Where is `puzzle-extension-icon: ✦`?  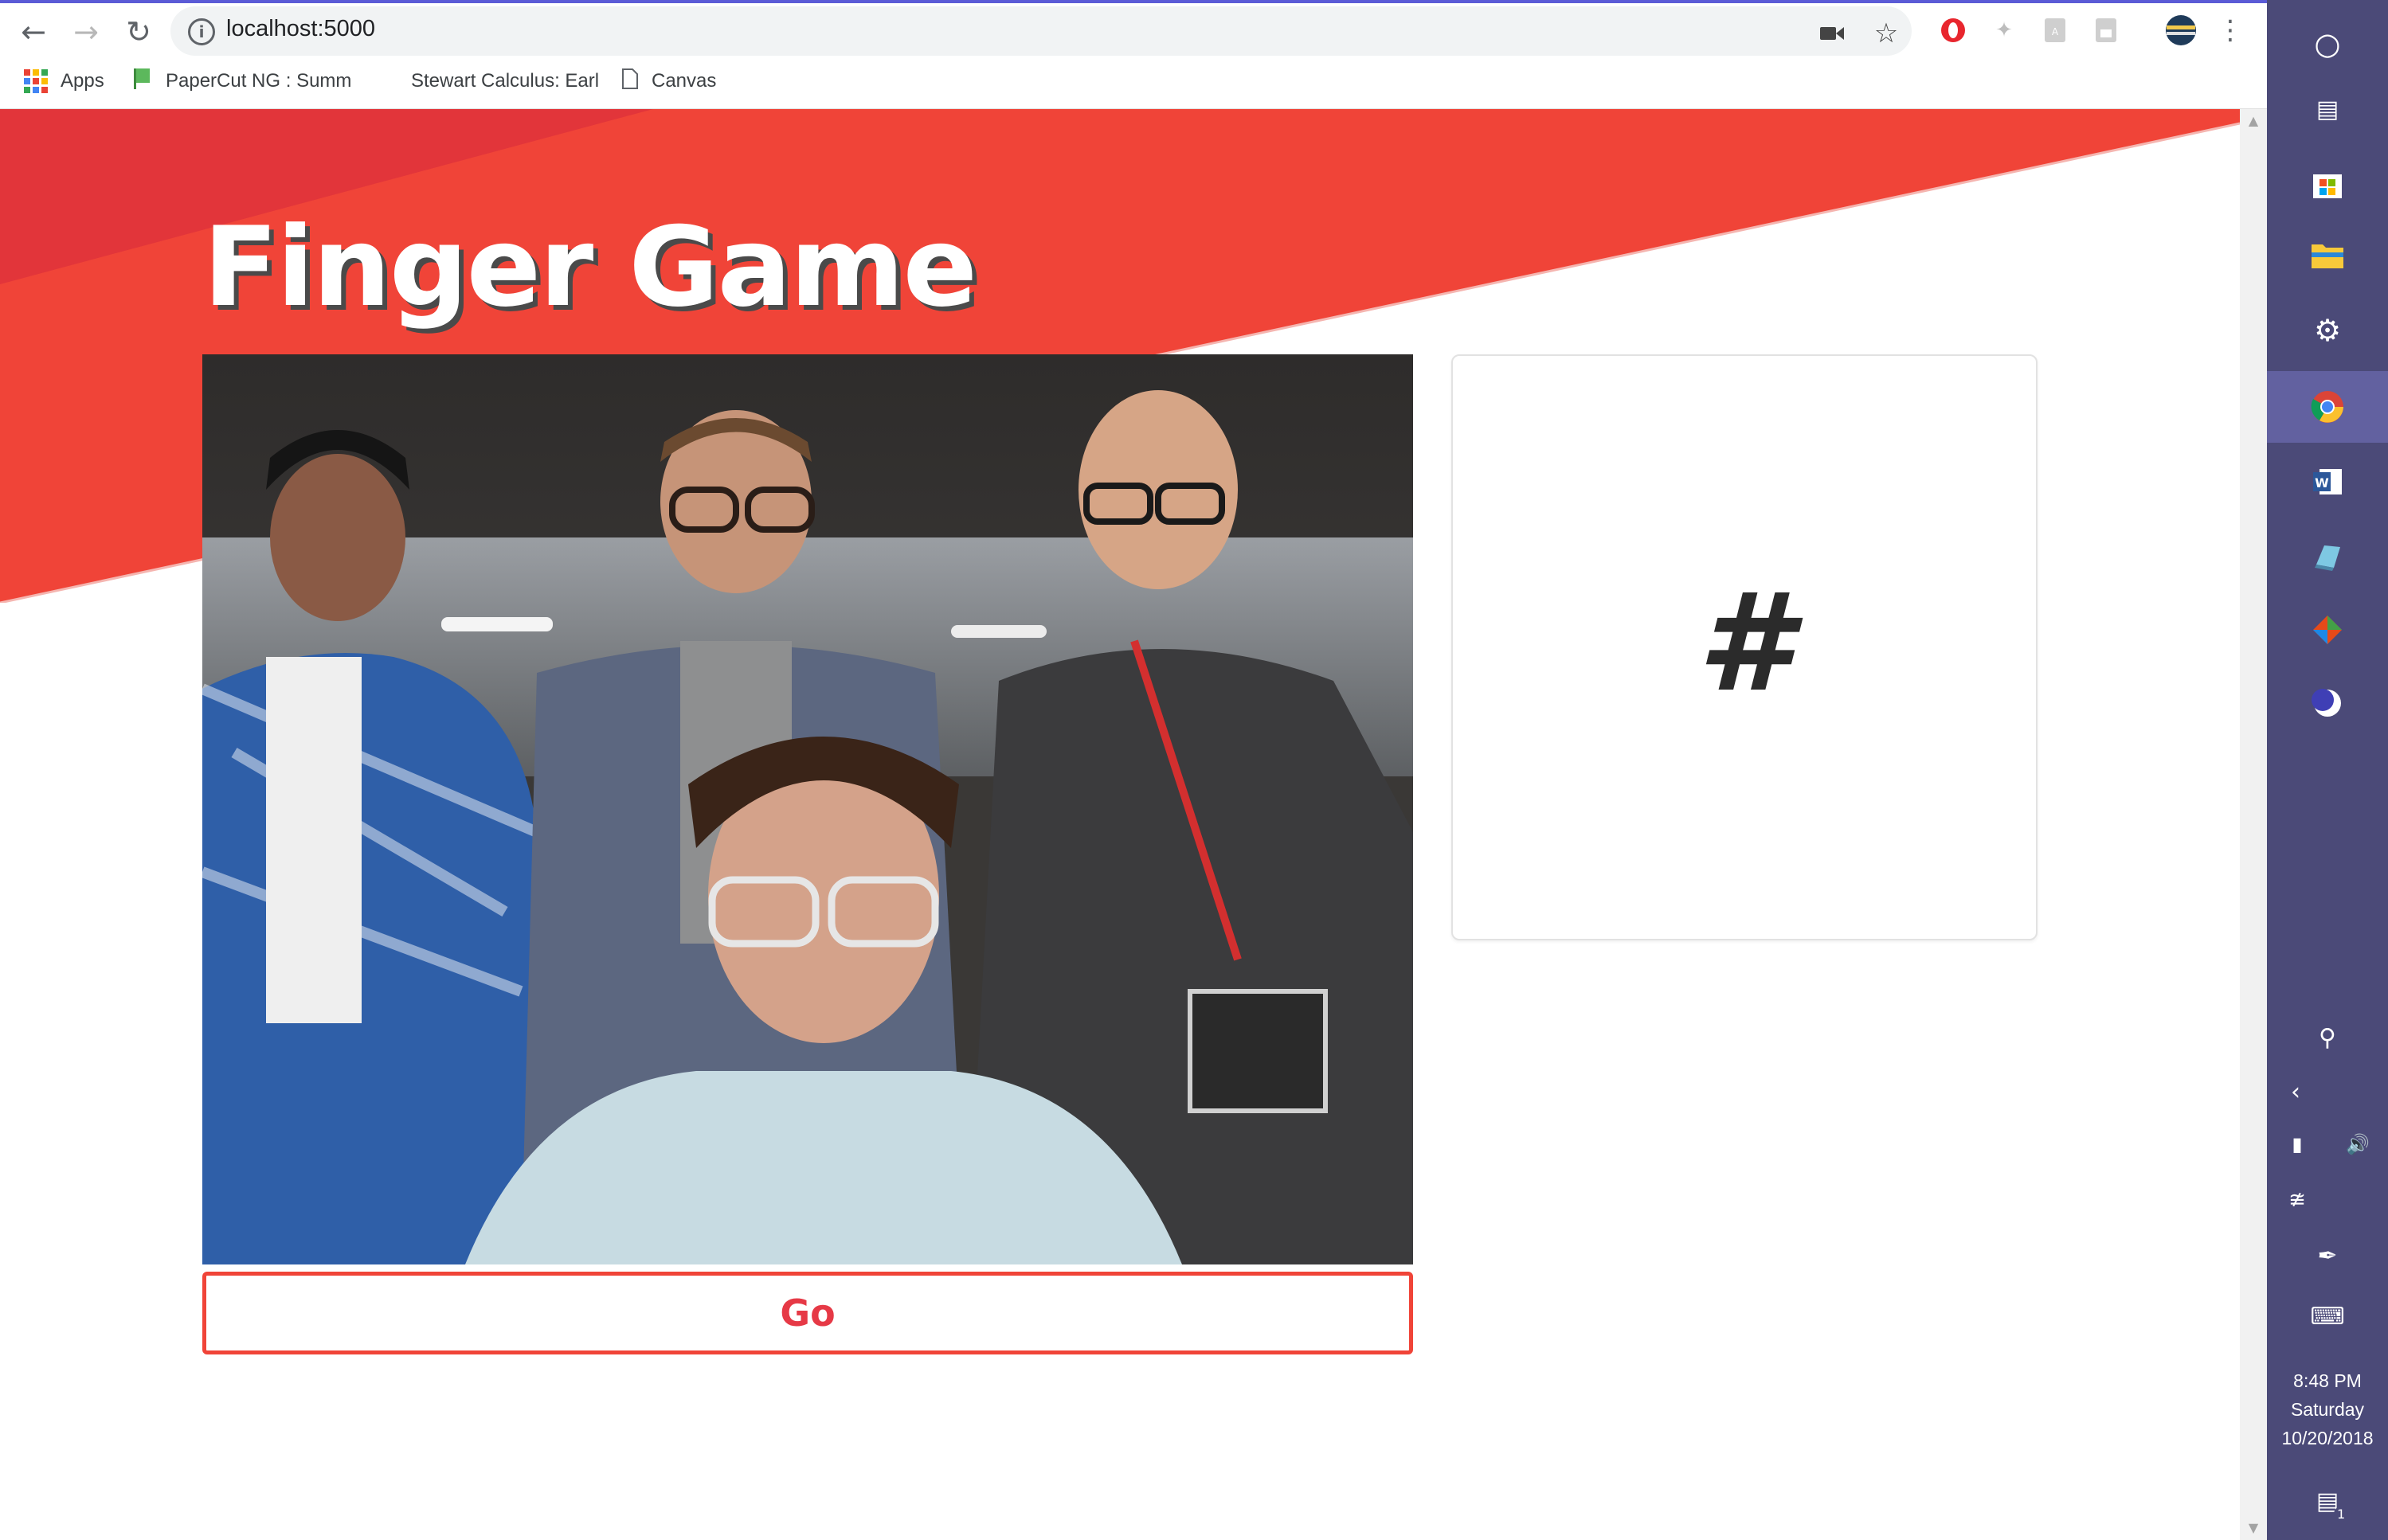 puzzle-extension-icon: ✦ is located at coordinates (2004, 30).